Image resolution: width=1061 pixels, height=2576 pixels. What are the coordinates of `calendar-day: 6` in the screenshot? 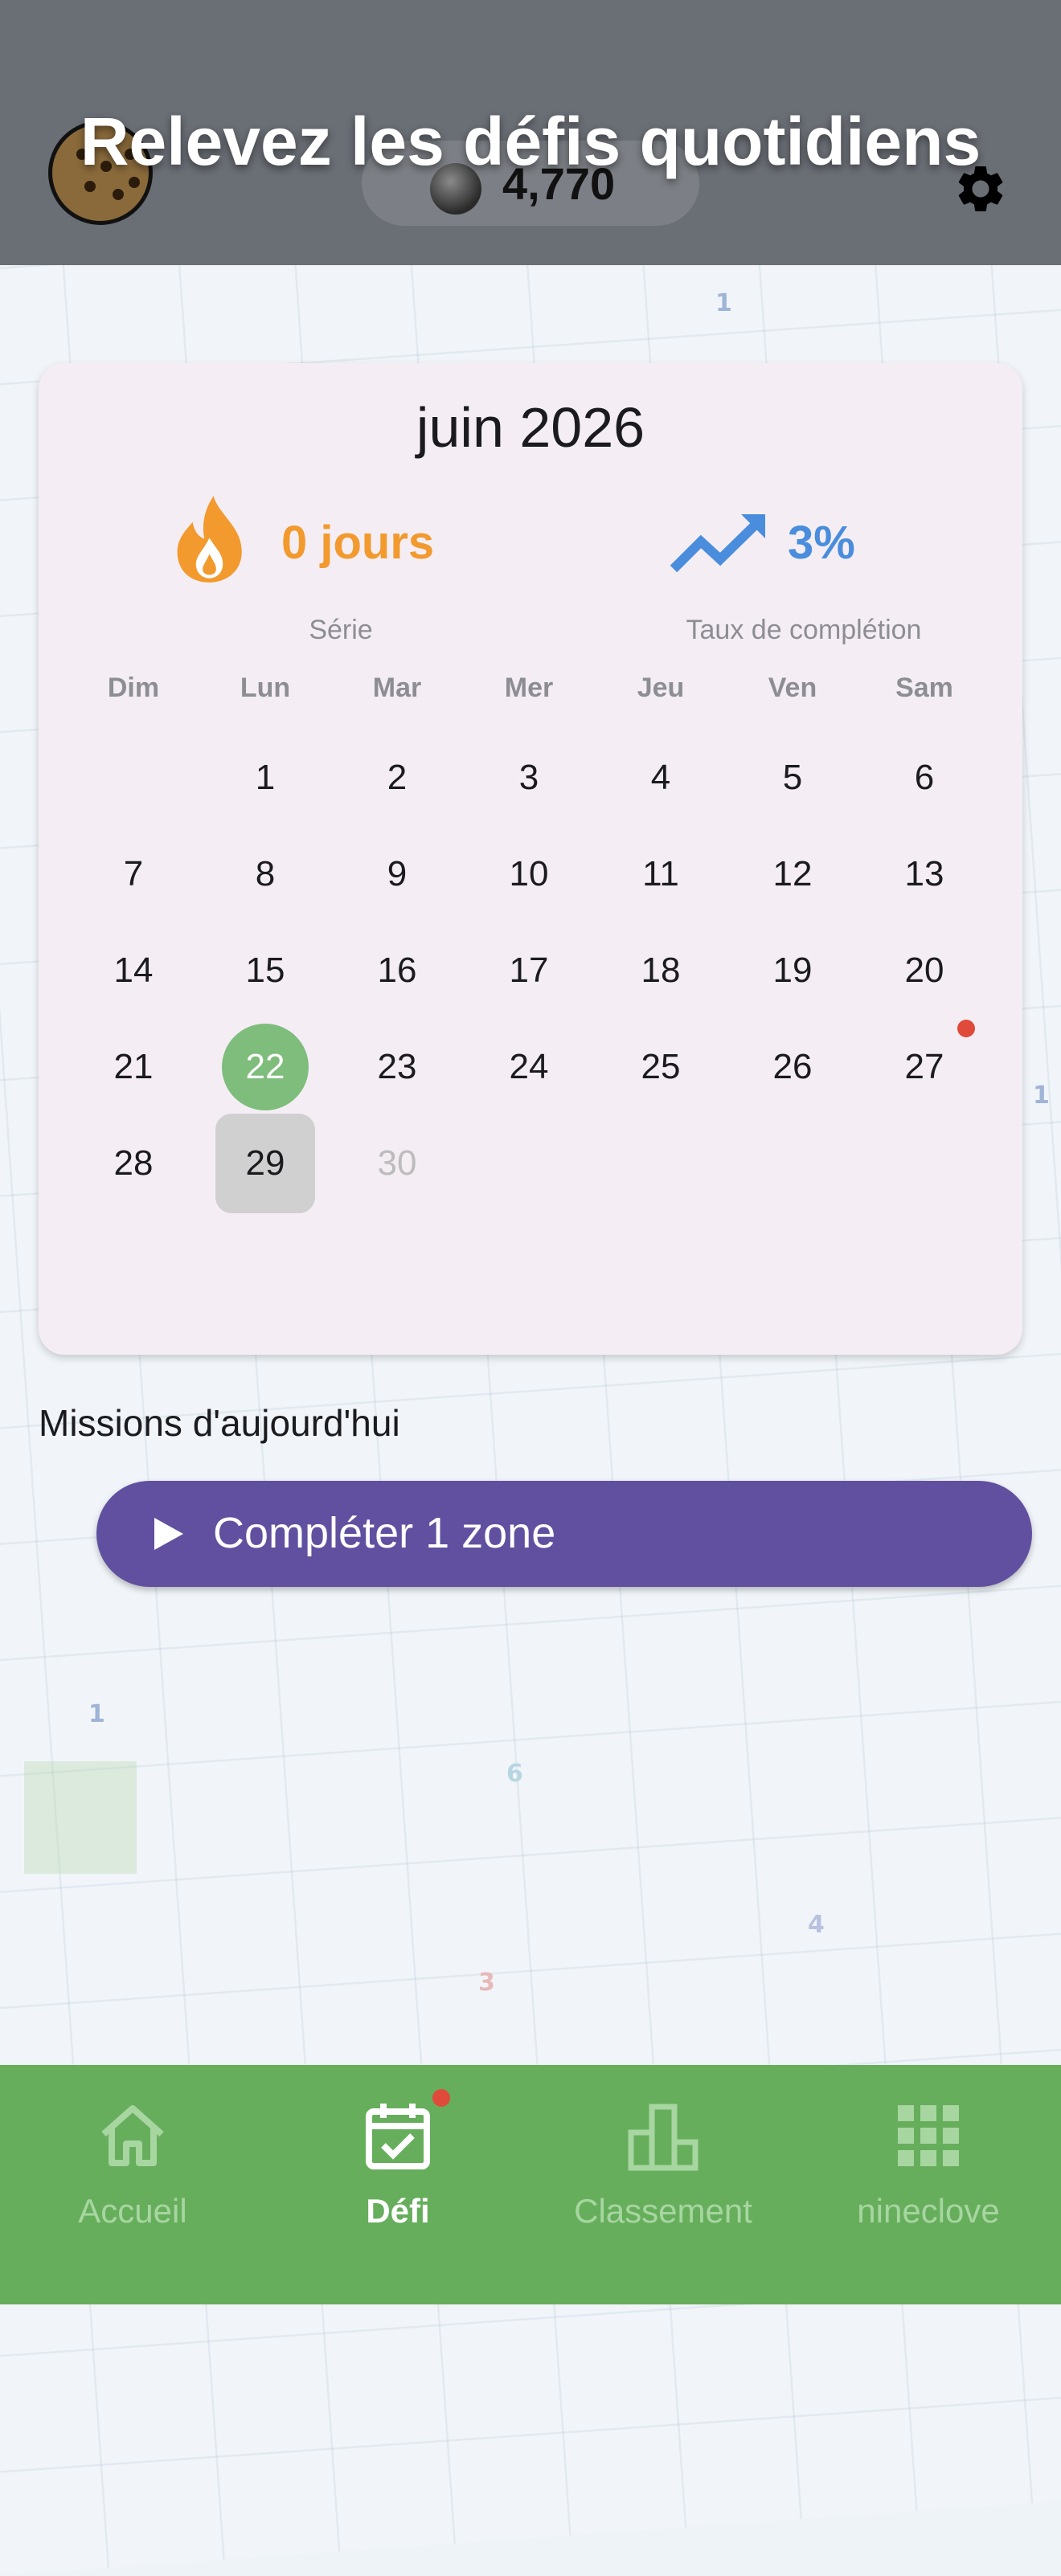 It's located at (924, 778).